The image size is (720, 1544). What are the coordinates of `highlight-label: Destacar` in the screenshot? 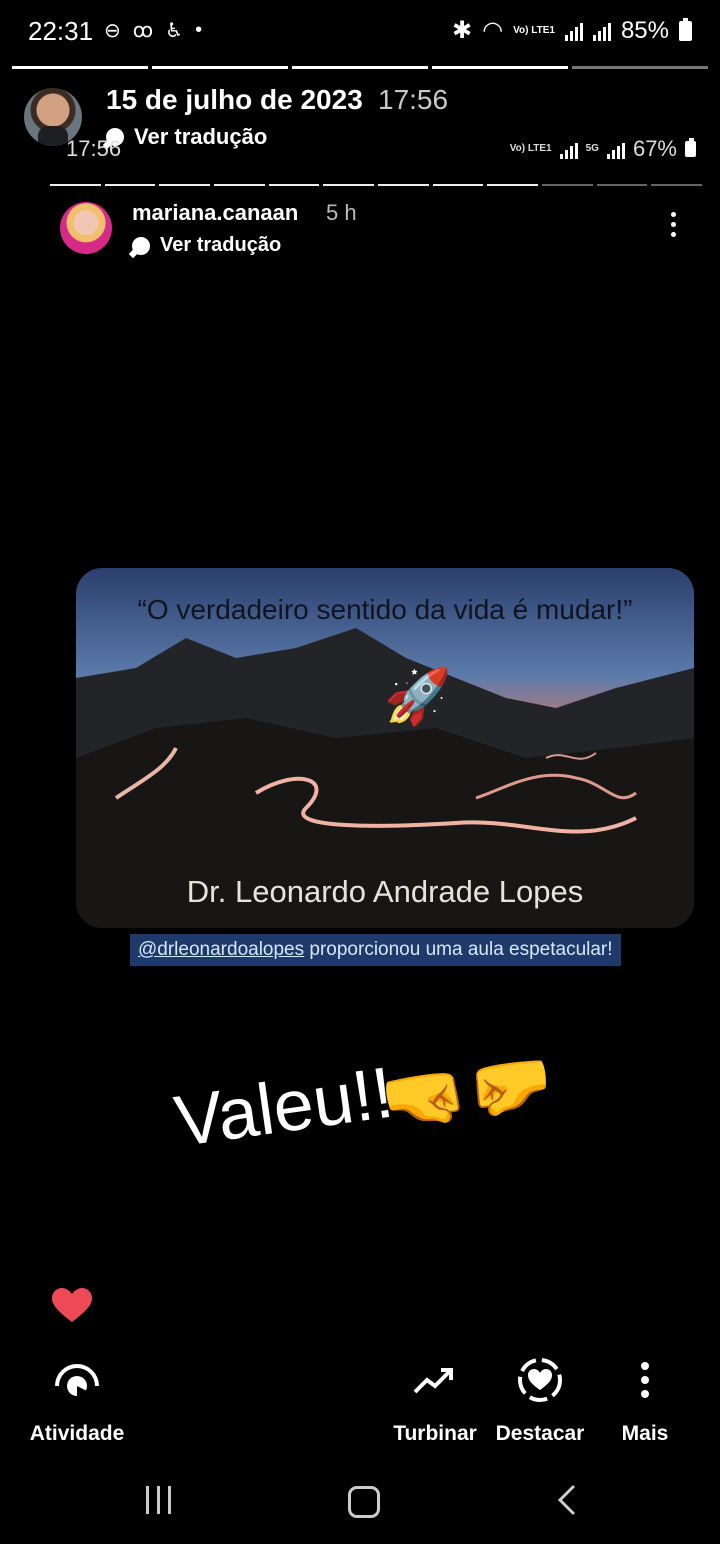 It's located at (540, 1433).